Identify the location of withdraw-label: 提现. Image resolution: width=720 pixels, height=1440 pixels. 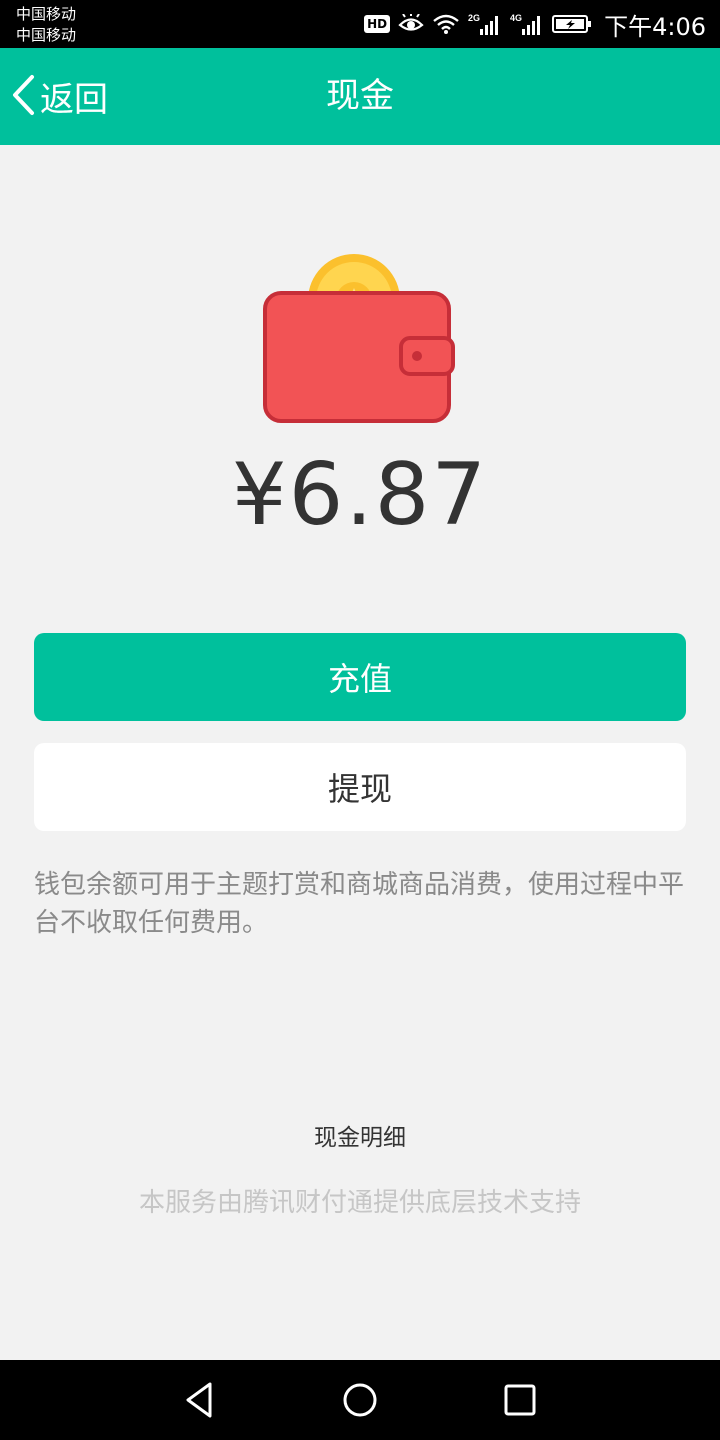
(359, 789).